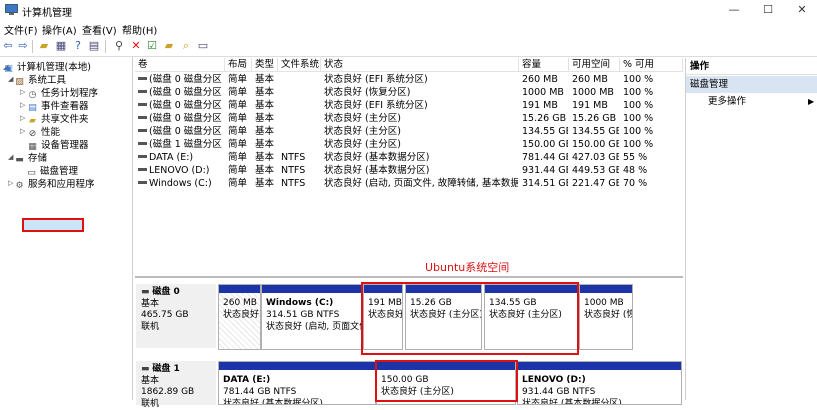 This screenshot has height=410, width=817. What do you see at coordinates (58, 104) in the screenshot?
I see `tree-event-viewer: ▤事件查看器` at bounding box center [58, 104].